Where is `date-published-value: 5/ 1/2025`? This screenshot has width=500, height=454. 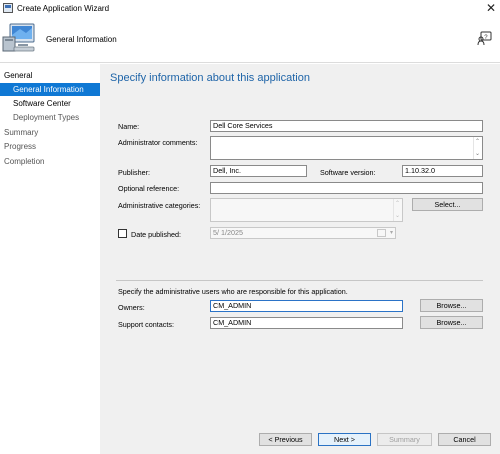 date-published-value: 5/ 1/2025 is located at coordinates (228, 232).